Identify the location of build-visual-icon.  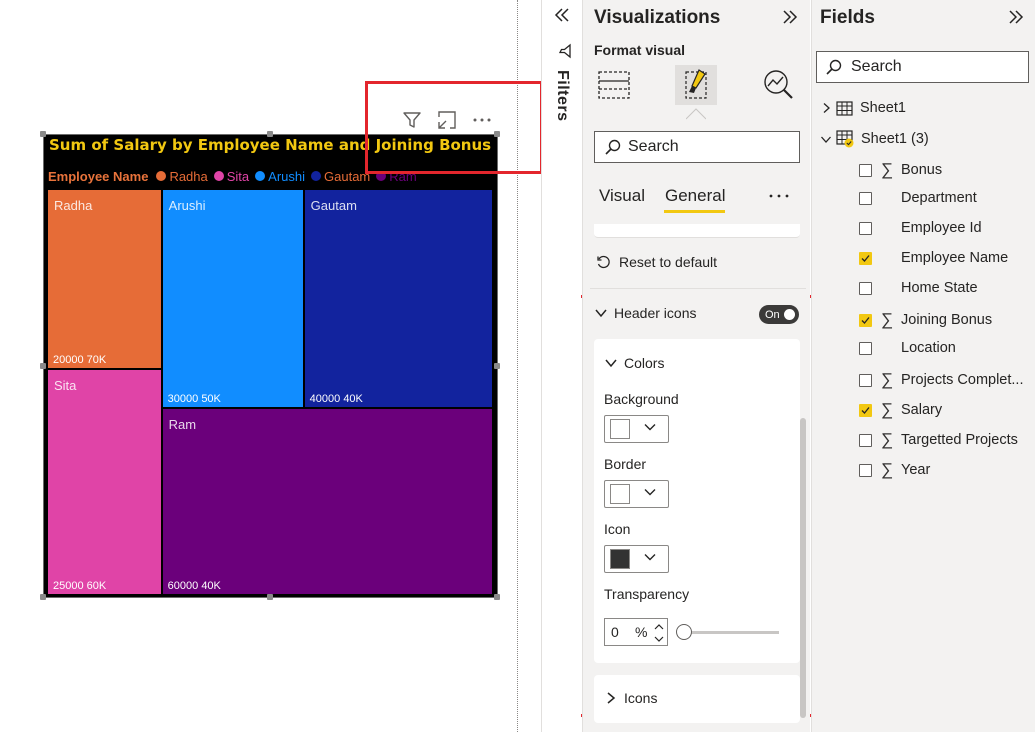
(614, 87).